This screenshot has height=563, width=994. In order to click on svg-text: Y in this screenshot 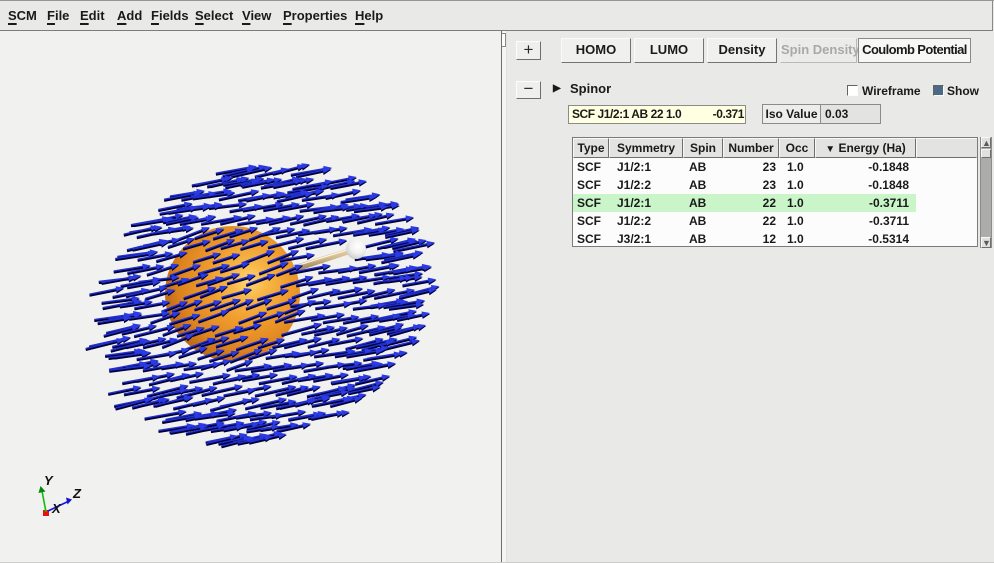, I will do `click(49, 480)`.